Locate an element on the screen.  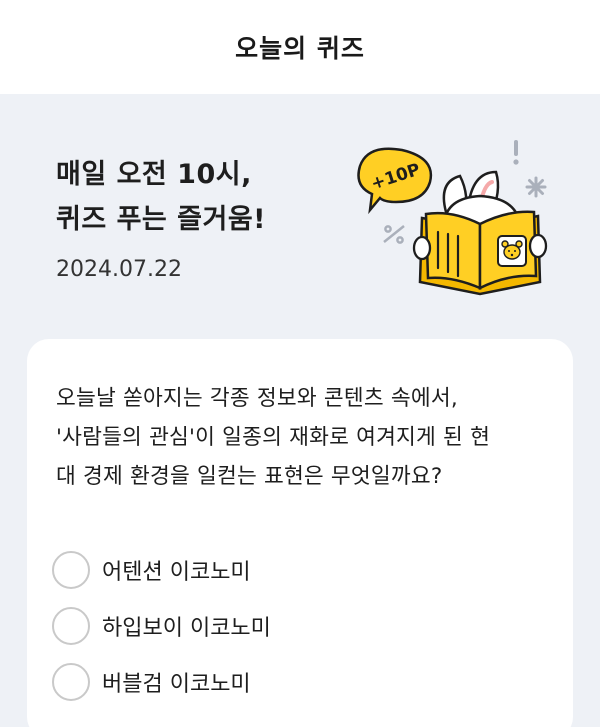
answer-option-1: 어텐션 이코노미 is located at coordinates (292, 570).